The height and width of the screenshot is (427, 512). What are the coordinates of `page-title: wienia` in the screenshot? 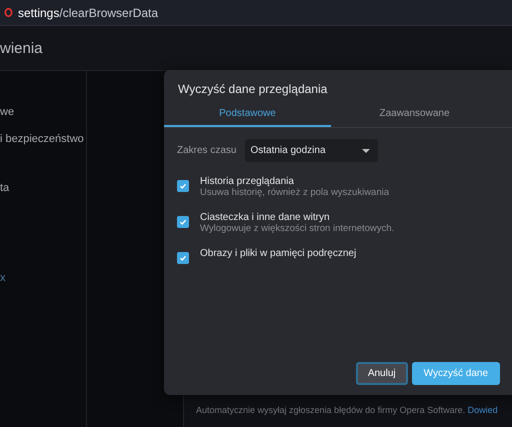 It's located at (21, 48).